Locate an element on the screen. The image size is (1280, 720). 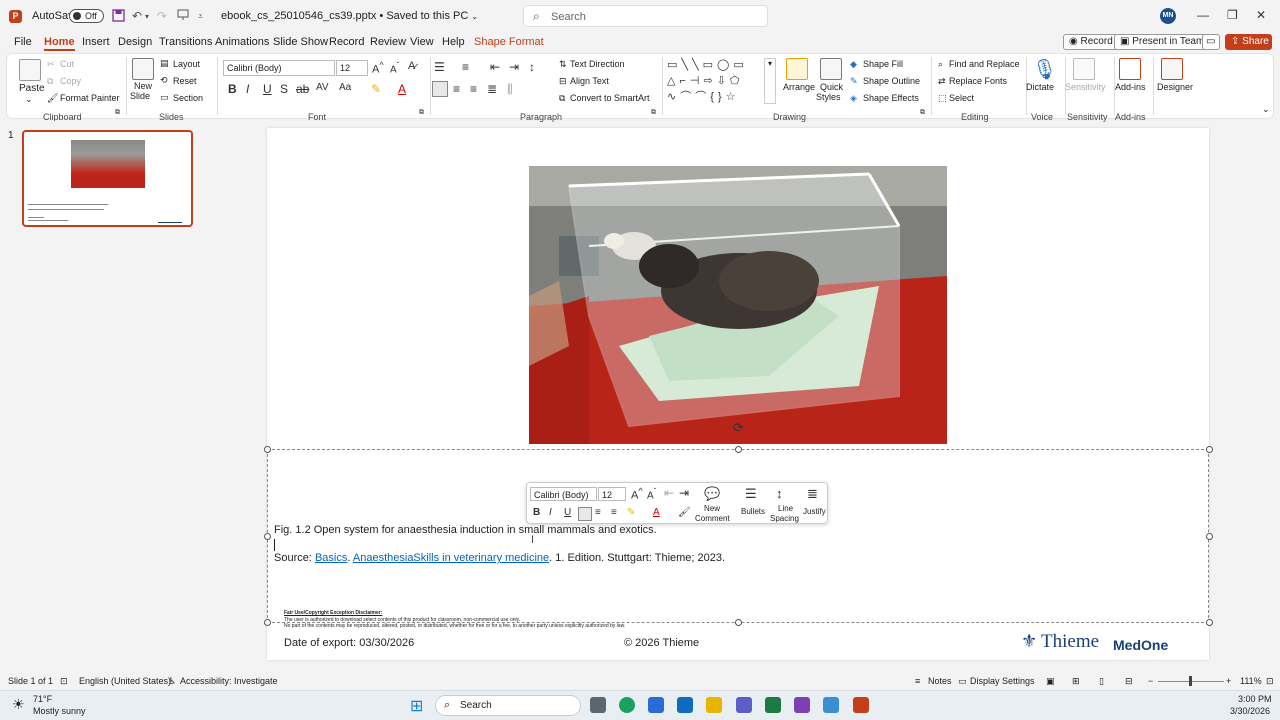
find-replace-label: Find and Replace is located at coordinates (984, 64).